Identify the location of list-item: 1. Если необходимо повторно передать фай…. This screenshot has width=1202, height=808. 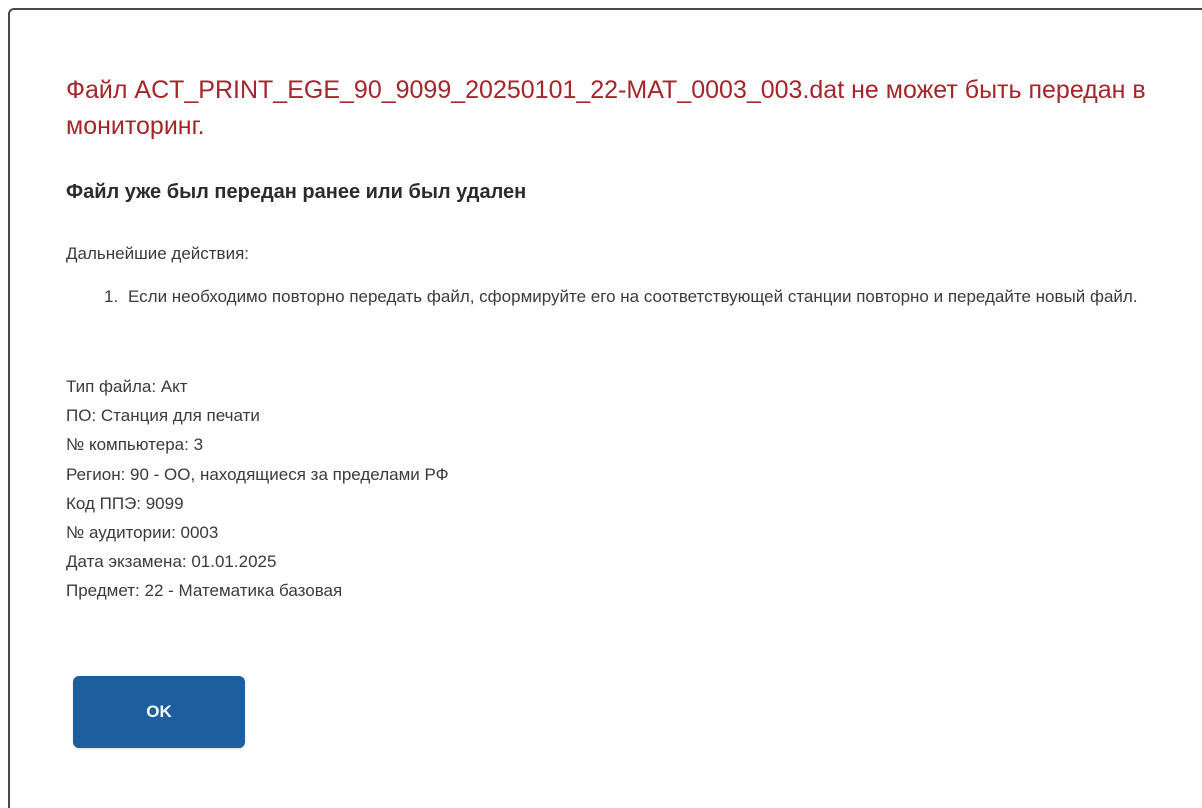
(621, 296).